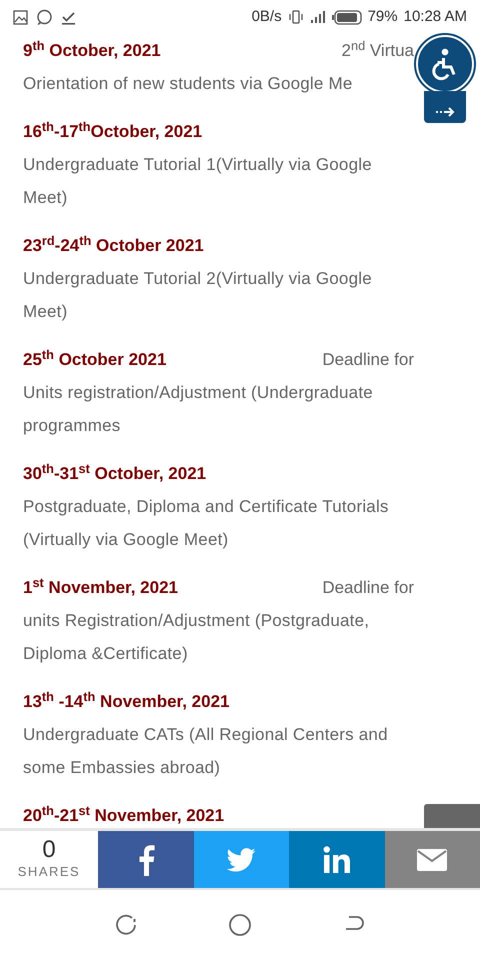  Describe the element at coordinates (113, 244) in the screenshot. I see `event-date: 23$^{rd}$-24$^{th}$ October 2021` at that location.